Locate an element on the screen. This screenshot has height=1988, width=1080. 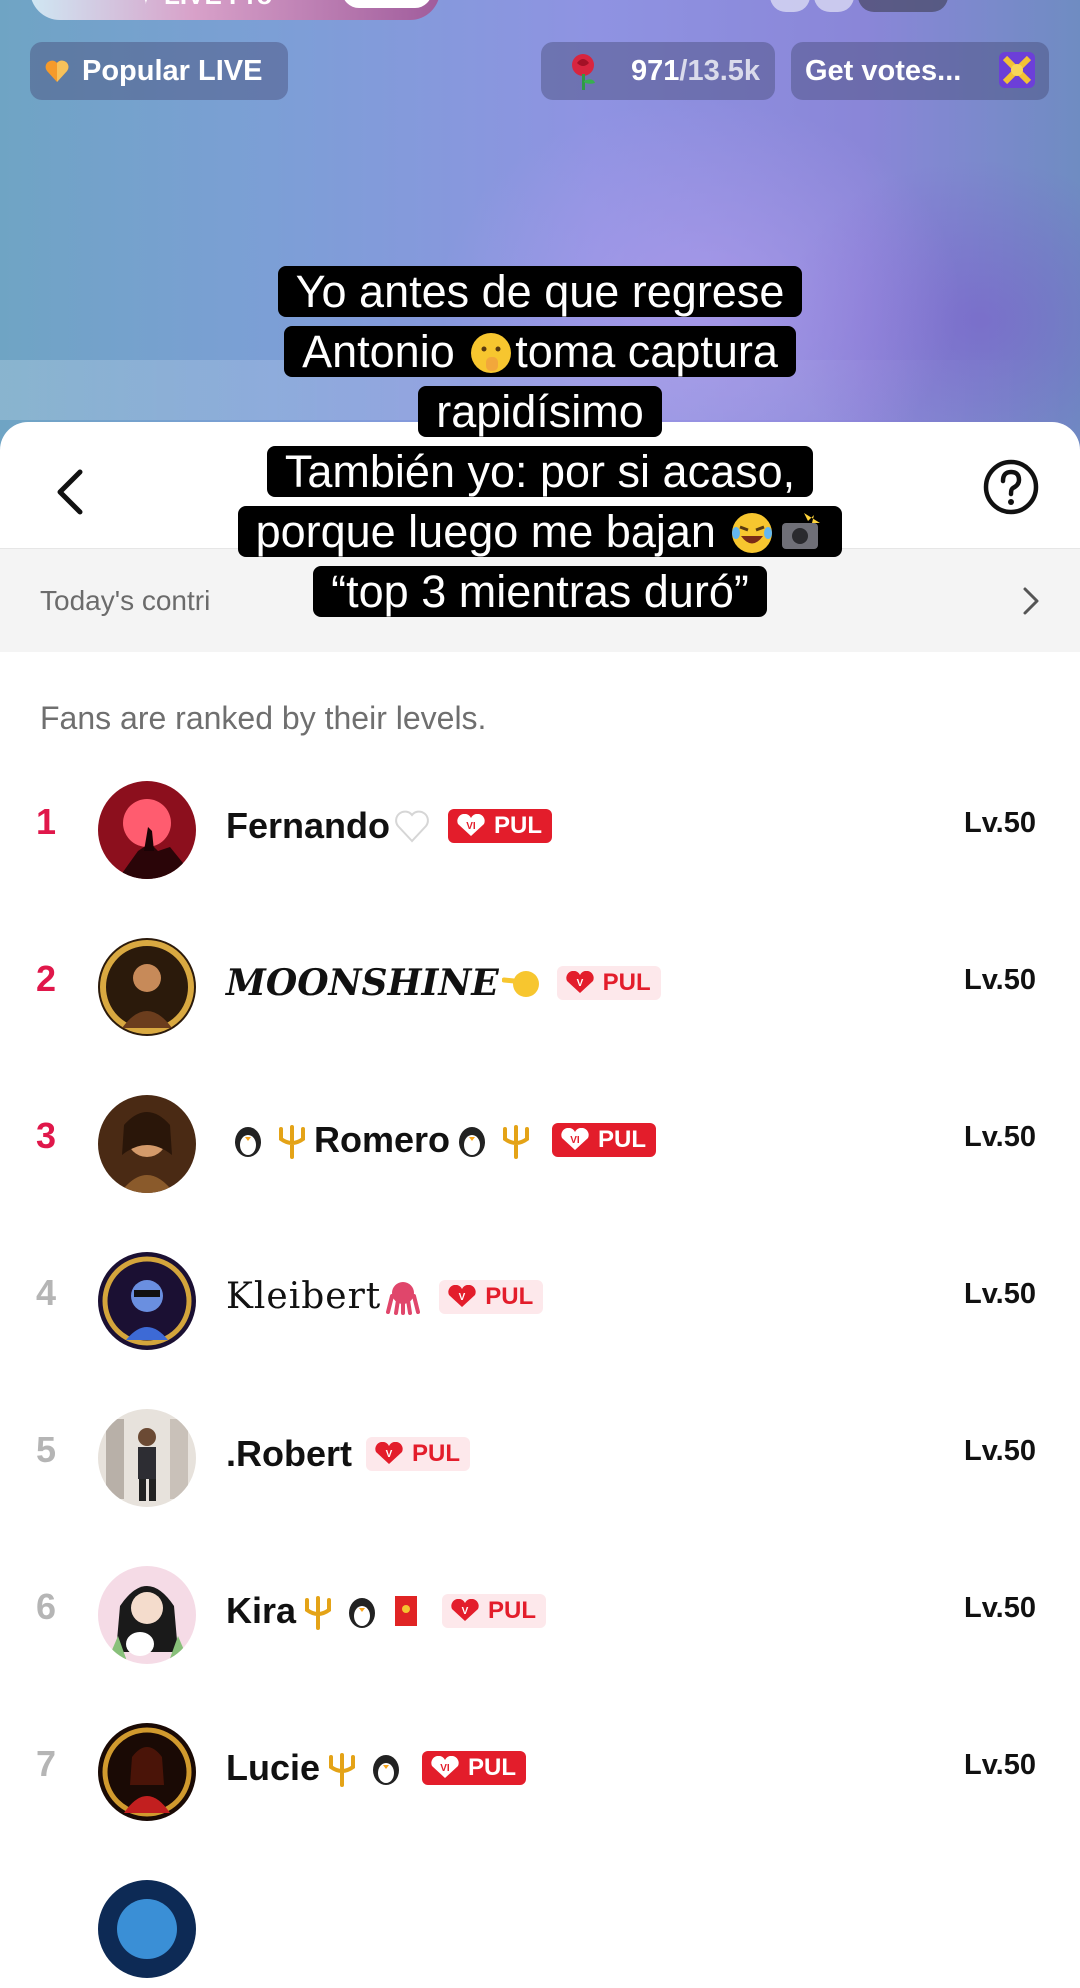
red-envelope-icon is located at coordinates (406, 1611).